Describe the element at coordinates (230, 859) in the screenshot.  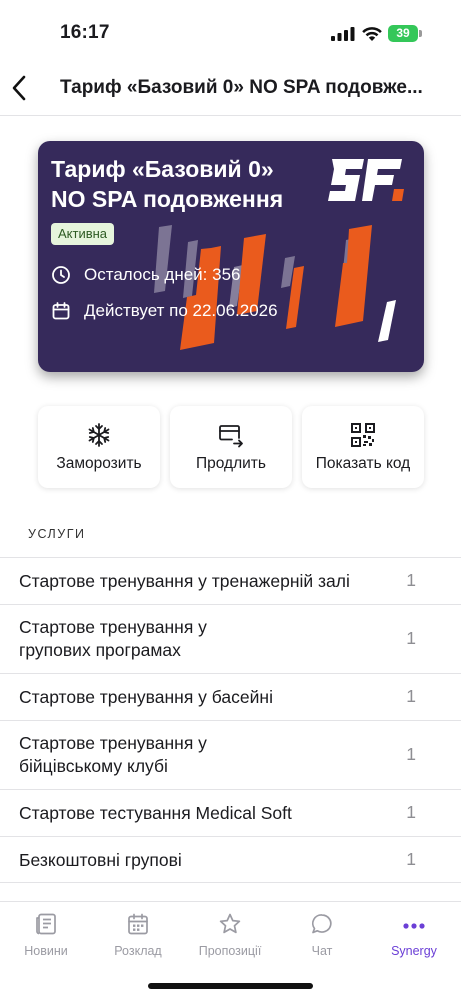
I see `service-item: Безкоштовні групові 1` at that location.